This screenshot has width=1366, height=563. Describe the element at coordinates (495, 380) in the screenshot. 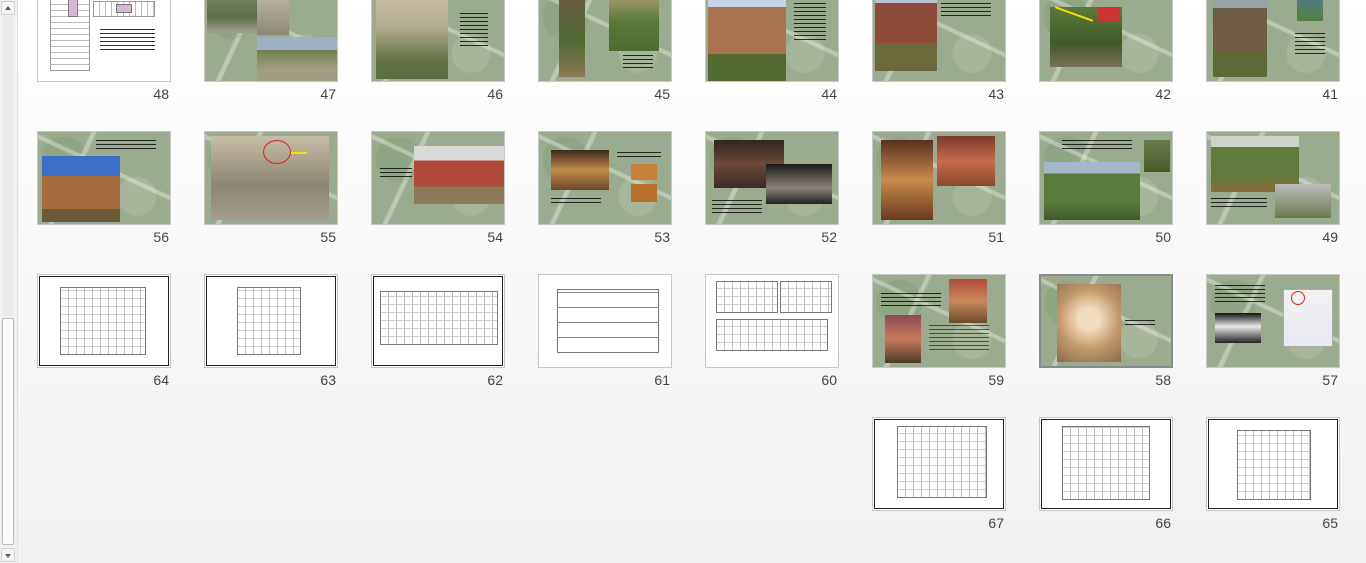

I see `slide-number: 62` at that location.